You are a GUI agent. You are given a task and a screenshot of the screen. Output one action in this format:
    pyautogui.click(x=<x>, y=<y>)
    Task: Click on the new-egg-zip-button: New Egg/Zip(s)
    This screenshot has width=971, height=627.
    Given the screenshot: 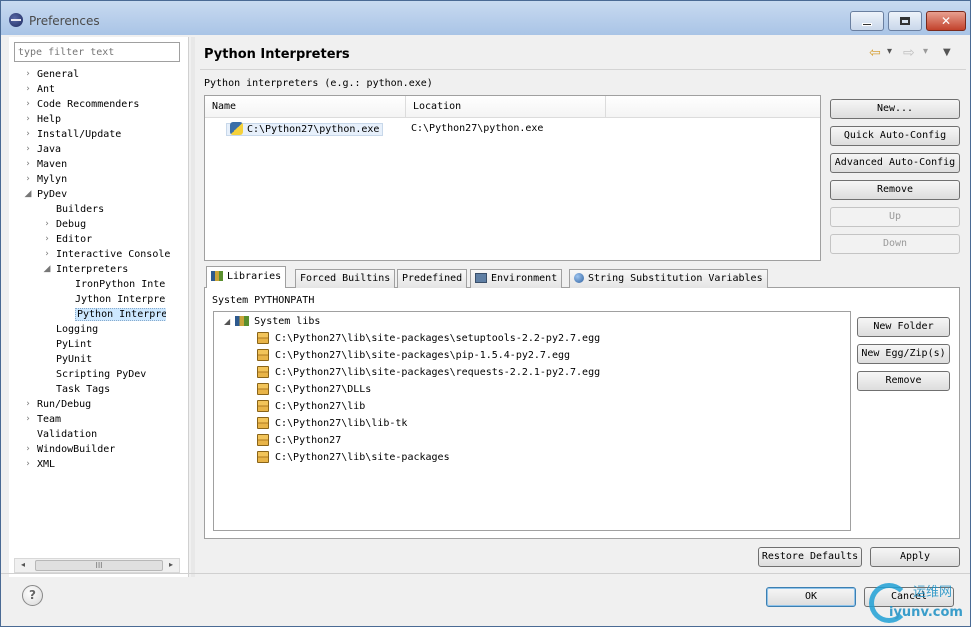 What is the action you would take?
    pyautogui.click(x=903, y=354)
    